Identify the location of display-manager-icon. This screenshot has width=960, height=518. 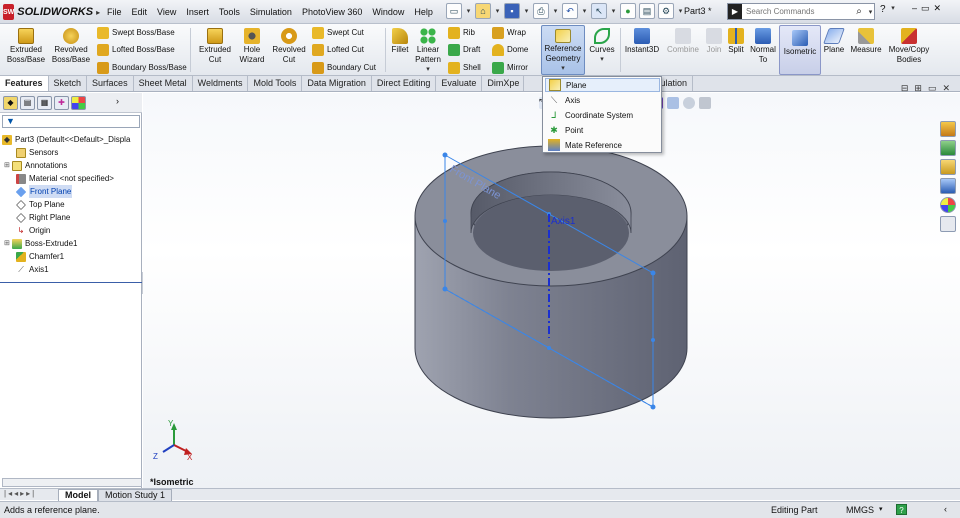
(78, 103).